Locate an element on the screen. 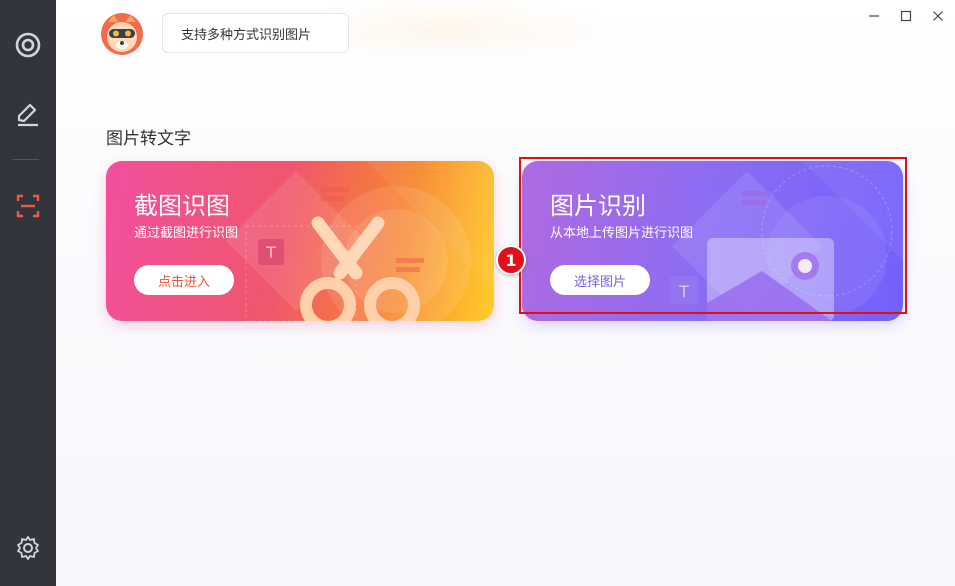 The image size is (955, 586). mascot-avatar is located at coordinates (122, 34).